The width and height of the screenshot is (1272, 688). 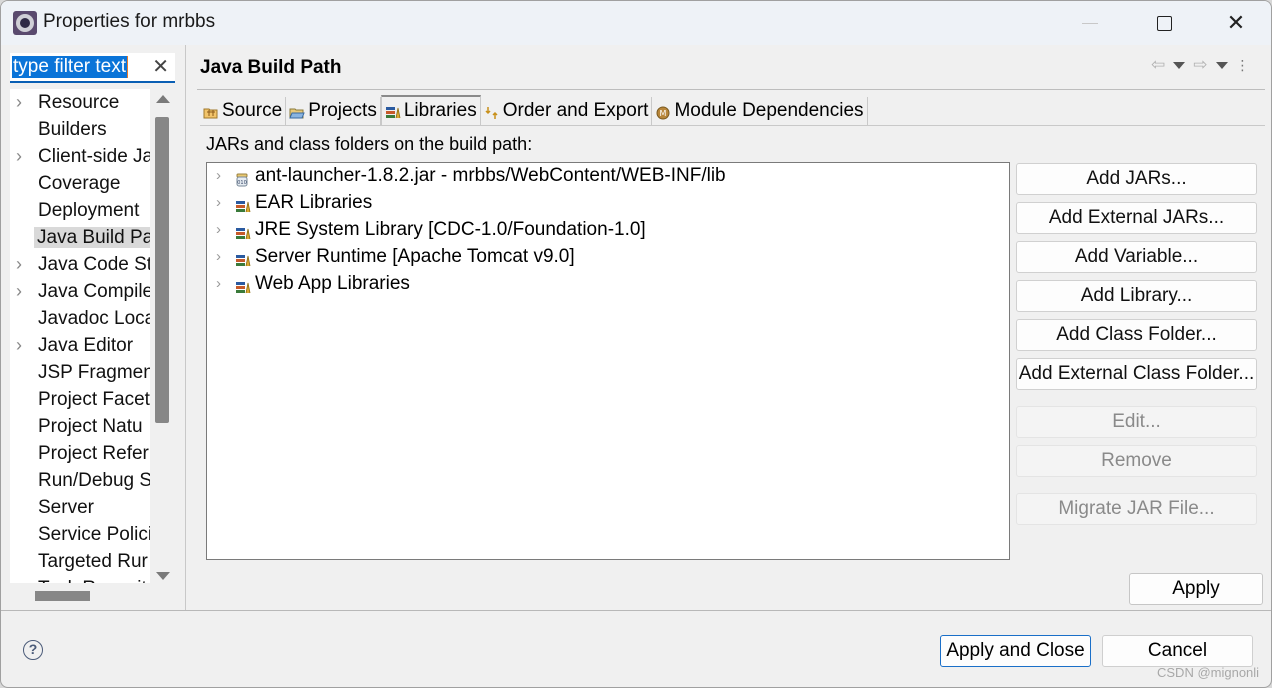 I want to click on forward-arrow-icon: ⇨, so click(x=1200, y=65).